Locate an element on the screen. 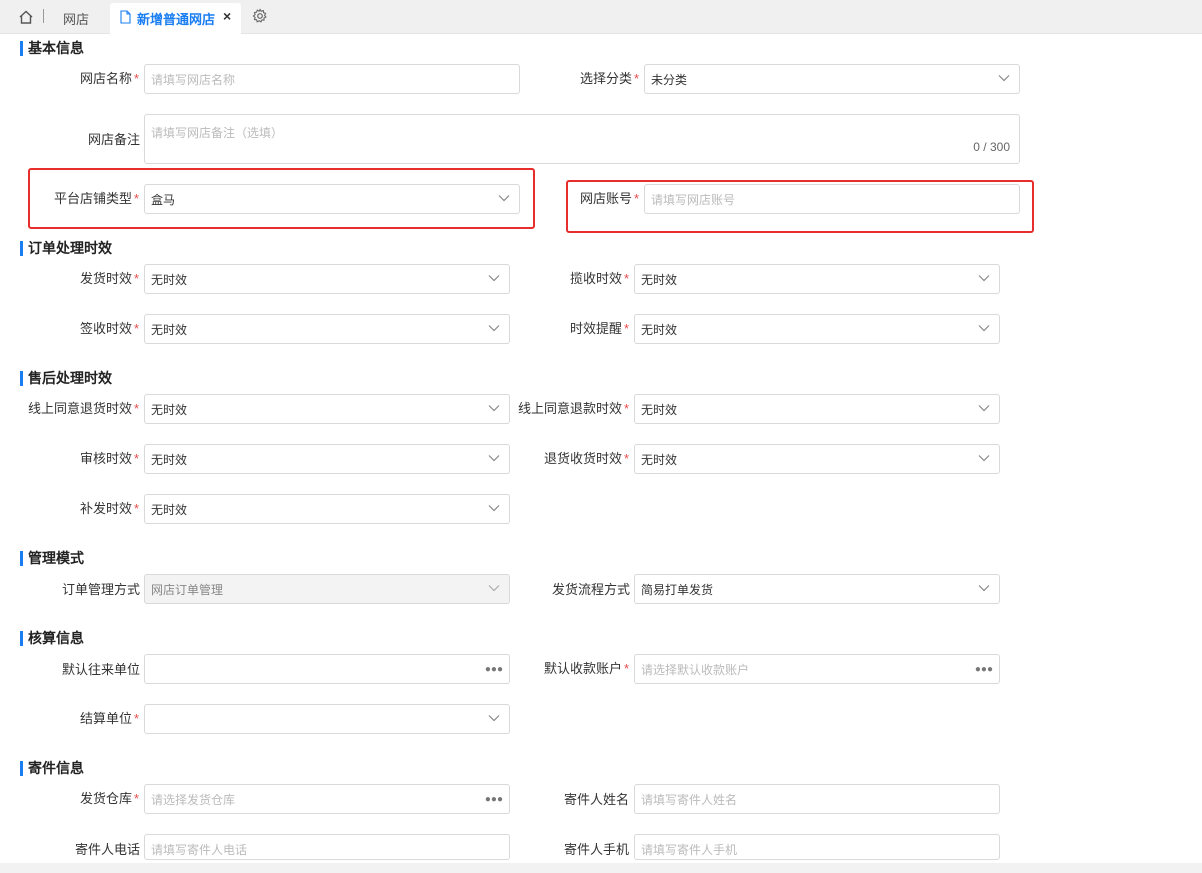 The height and width of the screenshot is (873, 1202). remark-label: 网店备注 is located at coordinates (114, 139).